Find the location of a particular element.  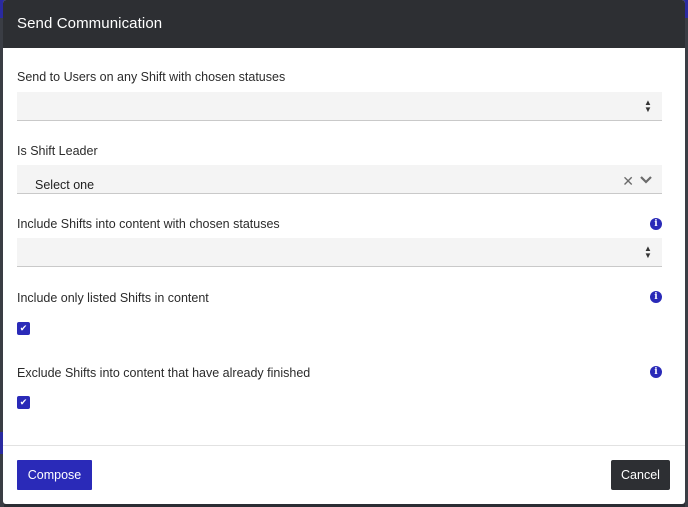

users-statuses-select: ▲ ▼ is located at coordinates (339, 106).